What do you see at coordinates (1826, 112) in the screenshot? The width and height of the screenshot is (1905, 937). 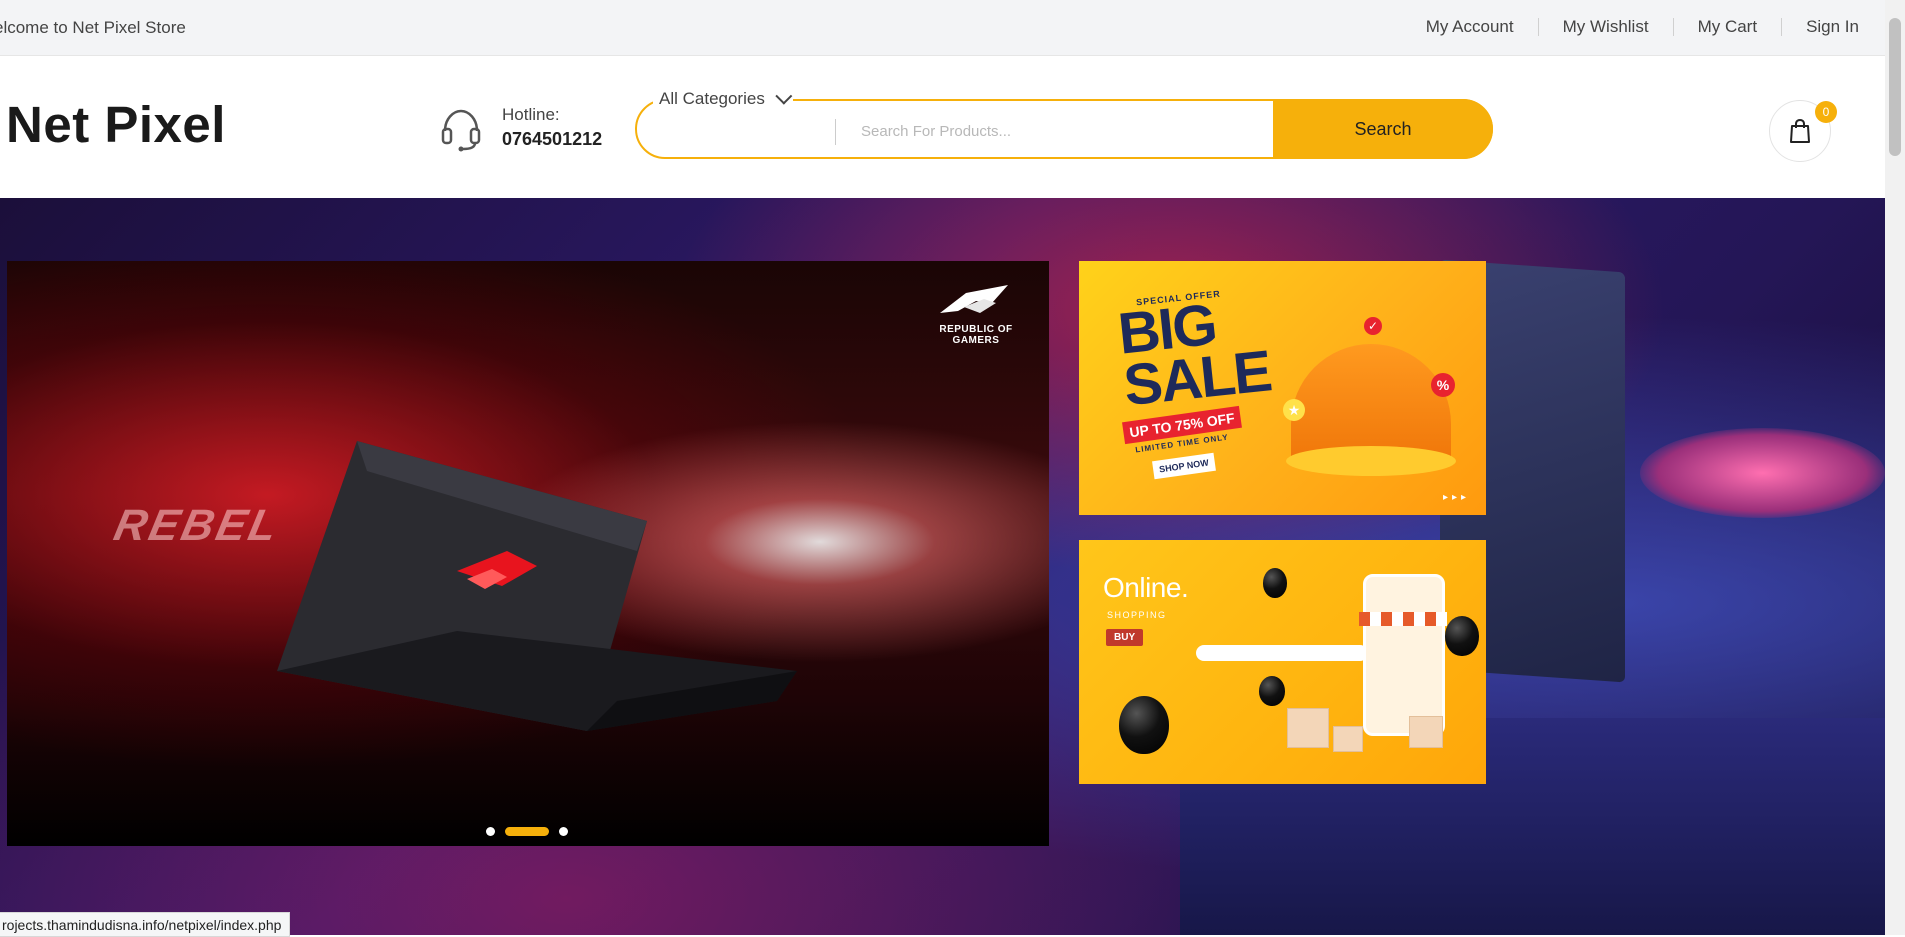 I see `cart-count-badge: 0` at bounding box center [1826, 112].